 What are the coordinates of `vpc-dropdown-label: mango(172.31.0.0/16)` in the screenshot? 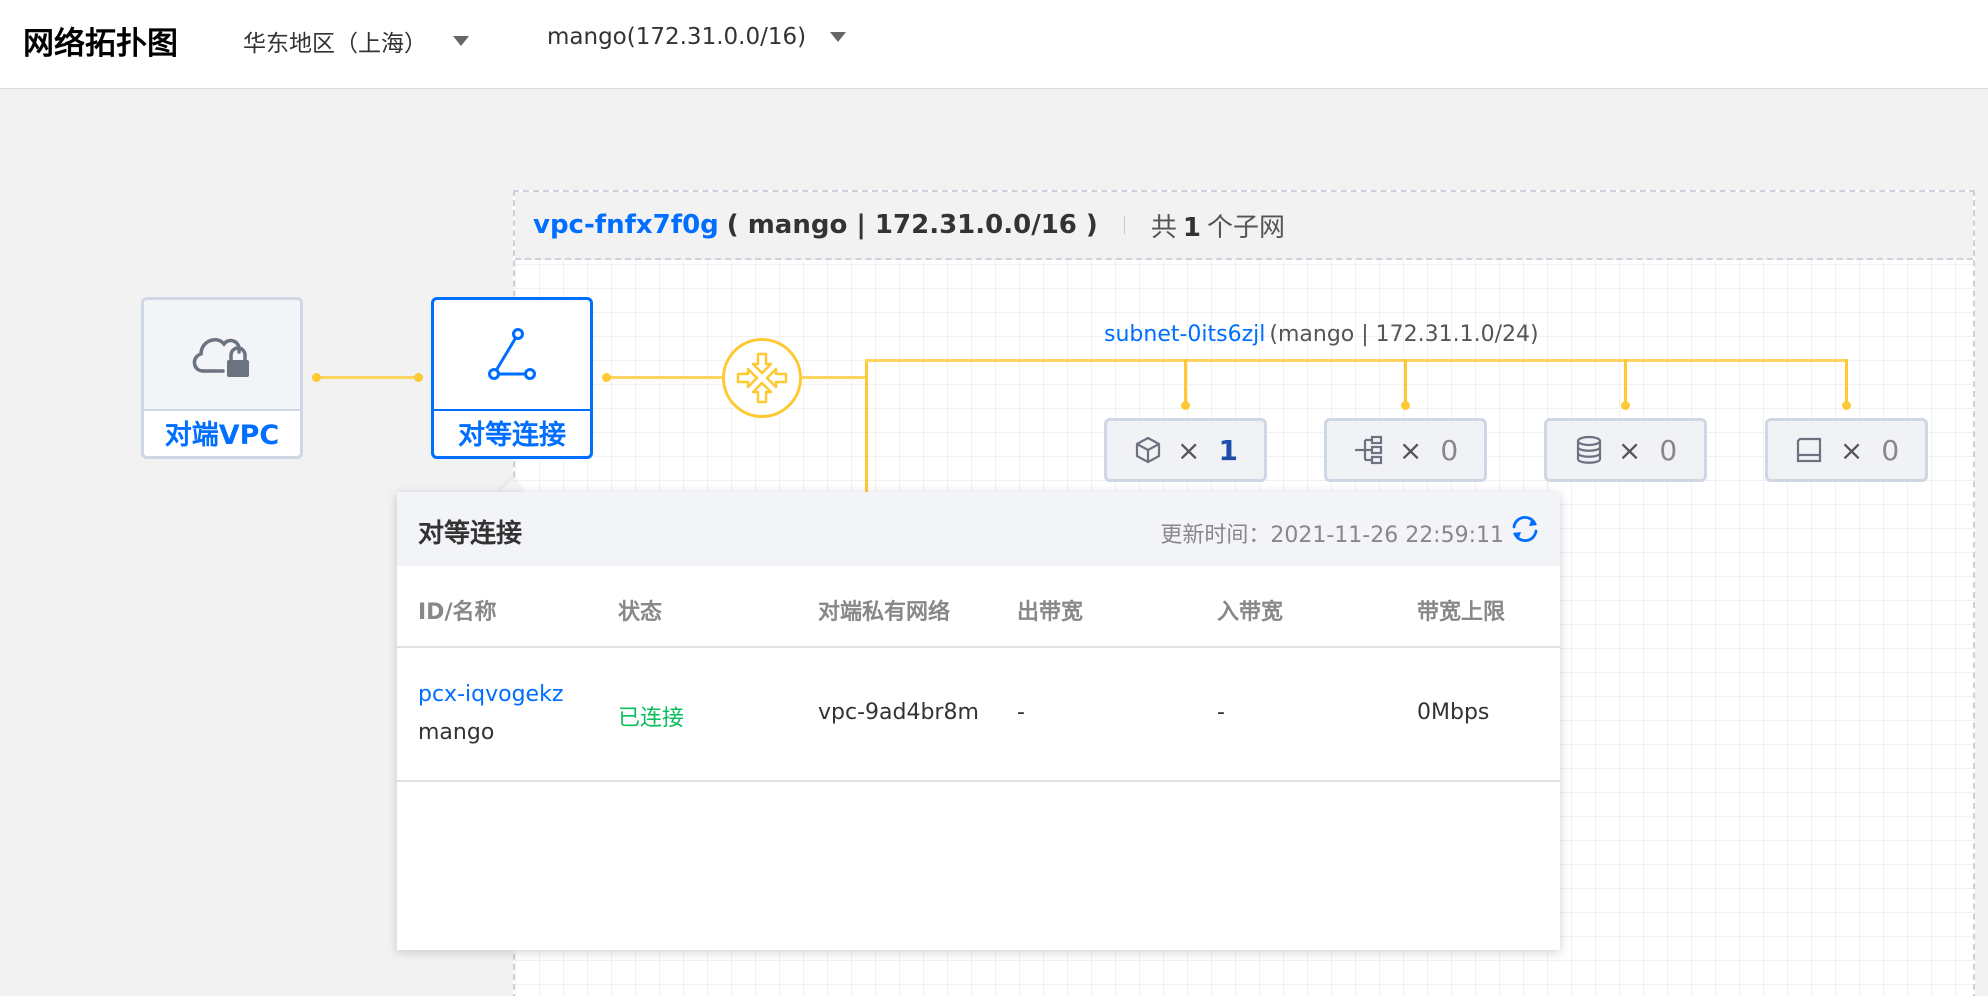 It's located at (677, 37).